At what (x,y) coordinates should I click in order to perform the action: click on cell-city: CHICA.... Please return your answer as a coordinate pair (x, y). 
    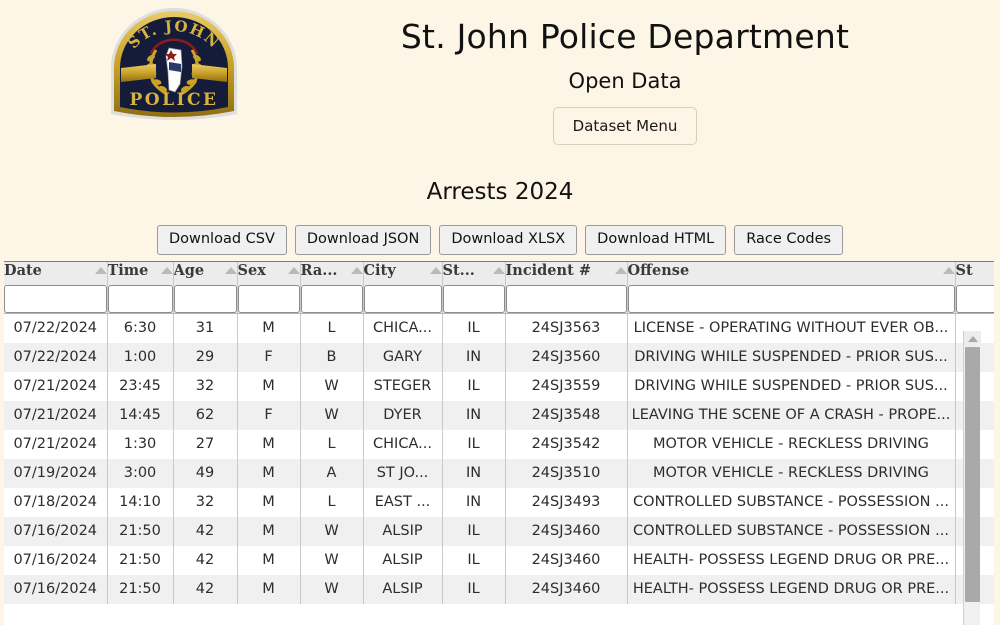
    Looking at the image, I should click on (403, 444).